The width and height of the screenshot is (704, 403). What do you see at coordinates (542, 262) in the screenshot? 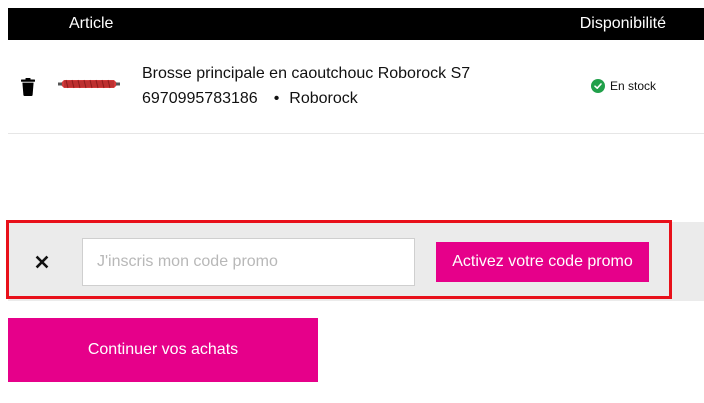
I see `activate-promo-button: Activez votre code promo` at bounding box center [542, 262].